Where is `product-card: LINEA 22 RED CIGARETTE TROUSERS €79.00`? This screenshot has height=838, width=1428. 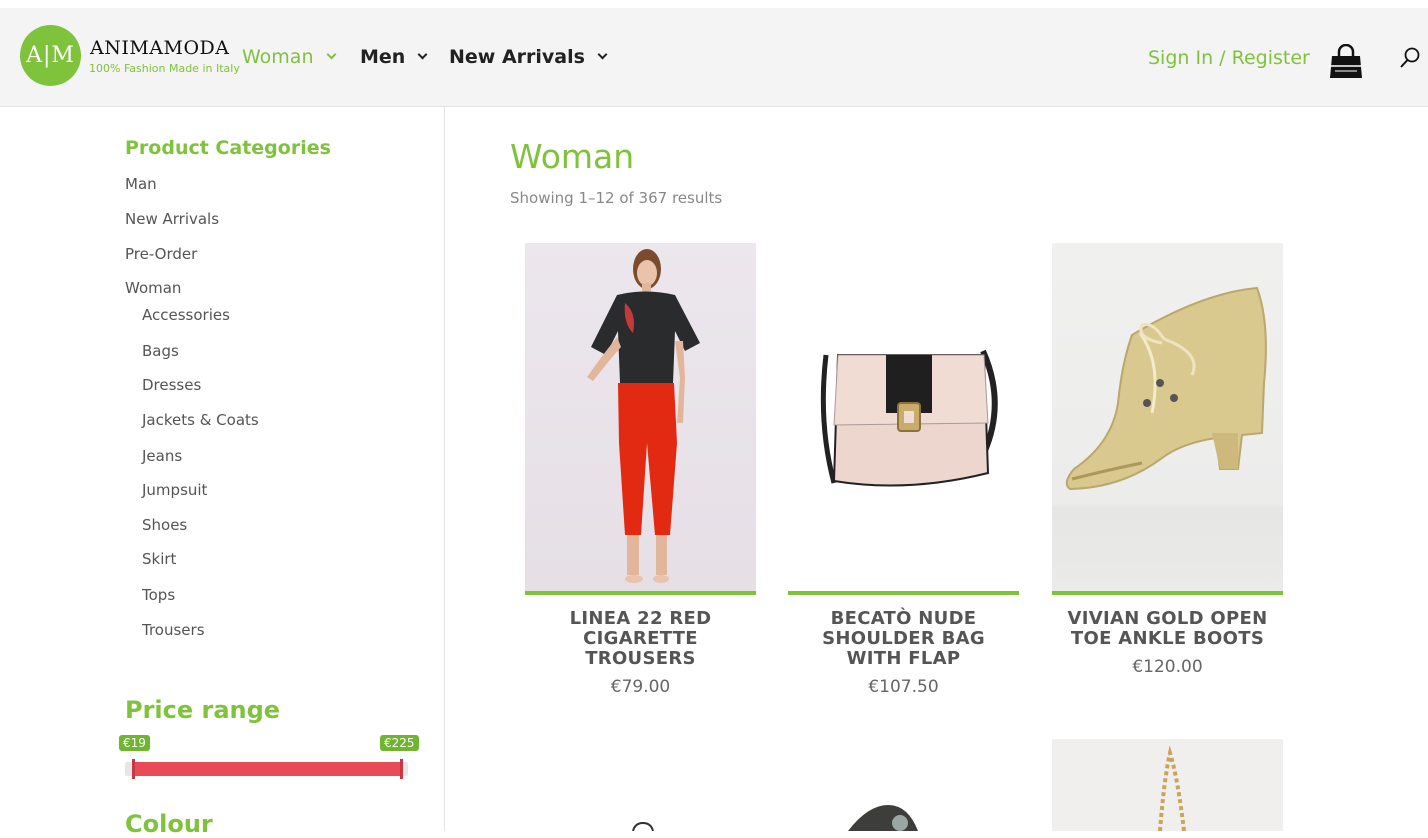 product-card: LINEA 22 RED CIGARETTE TROUSERS €79.00 is located at coordinates (640, 470).